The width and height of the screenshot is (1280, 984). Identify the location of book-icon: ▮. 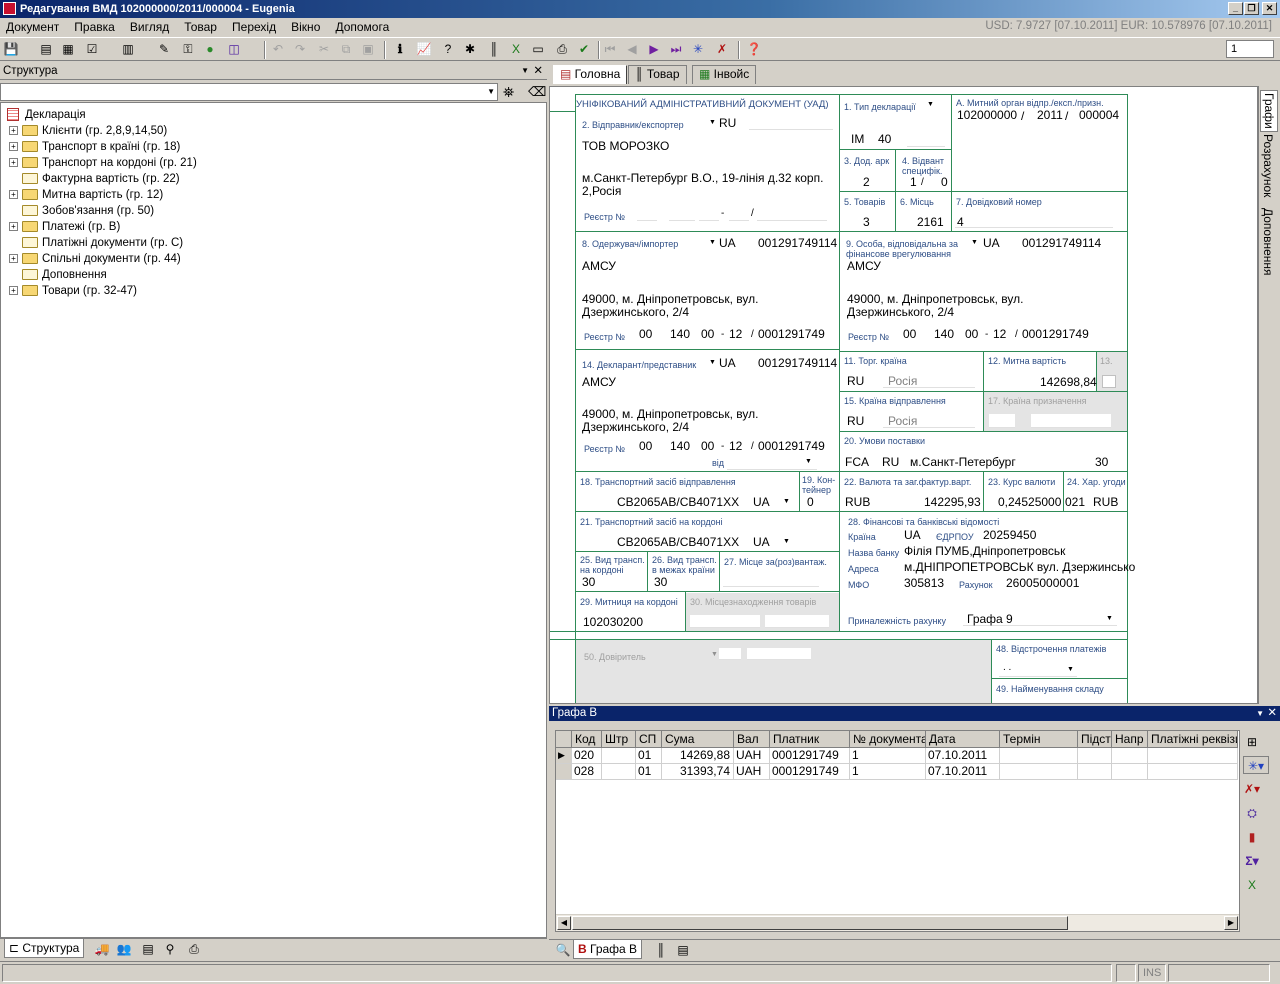
(1252, 837).